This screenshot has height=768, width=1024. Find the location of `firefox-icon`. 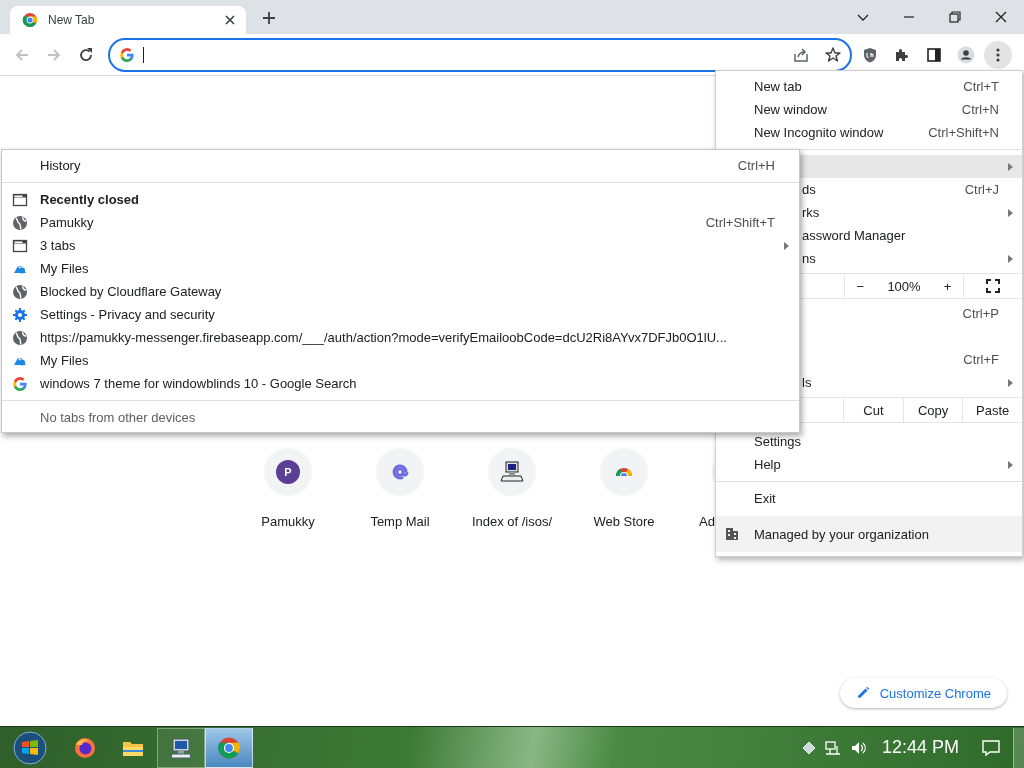

firefox-icon is located at coordinates (85, 747).